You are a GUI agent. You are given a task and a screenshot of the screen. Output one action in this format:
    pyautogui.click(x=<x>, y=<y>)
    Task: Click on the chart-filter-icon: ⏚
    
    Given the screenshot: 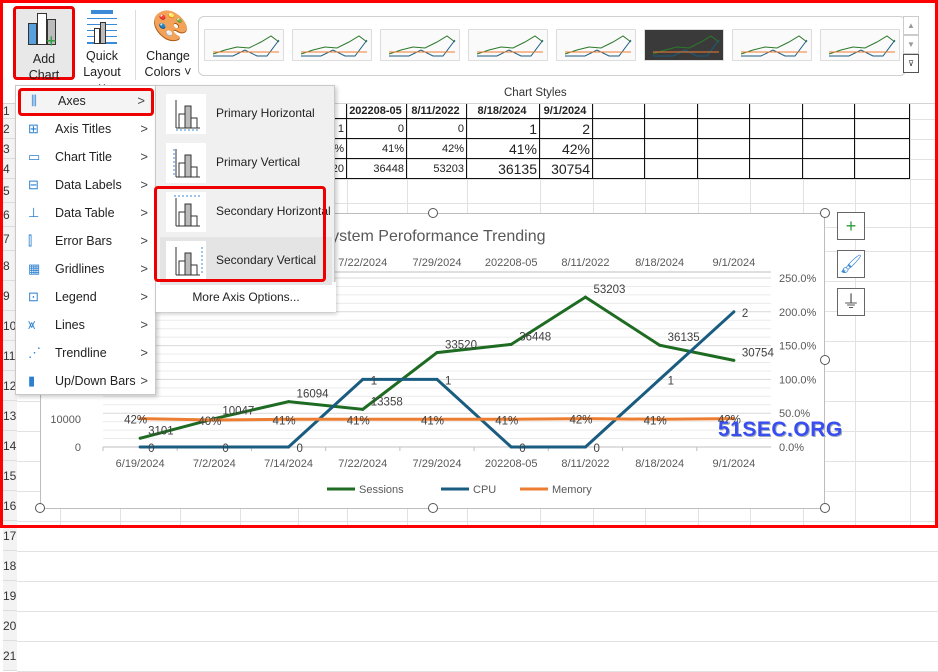 What is the action you would take?
    pyautogui.click(x=851, y=302)
    